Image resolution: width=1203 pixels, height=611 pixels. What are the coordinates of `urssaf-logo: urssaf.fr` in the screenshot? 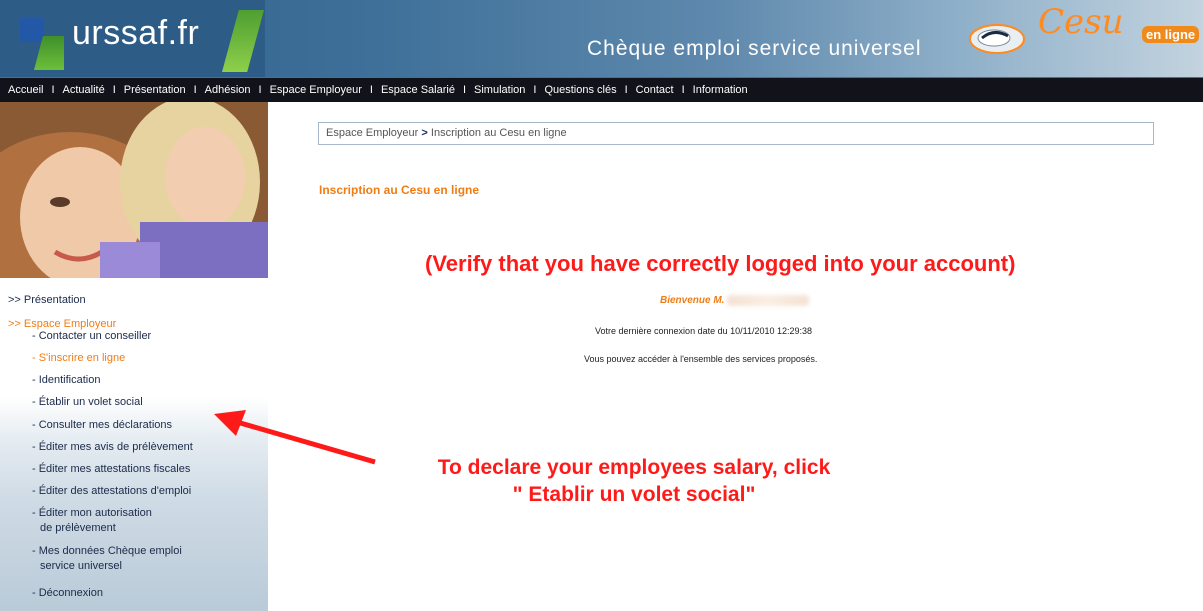 It's located at (132, 38).